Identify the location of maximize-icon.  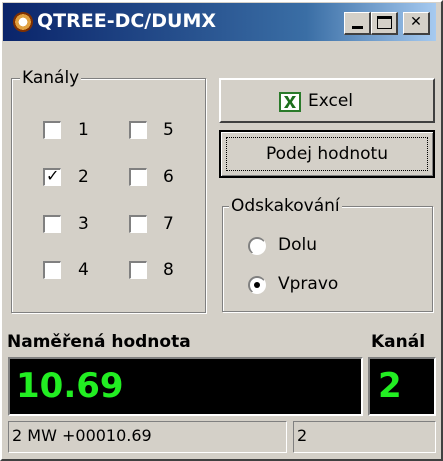
(384, 22).